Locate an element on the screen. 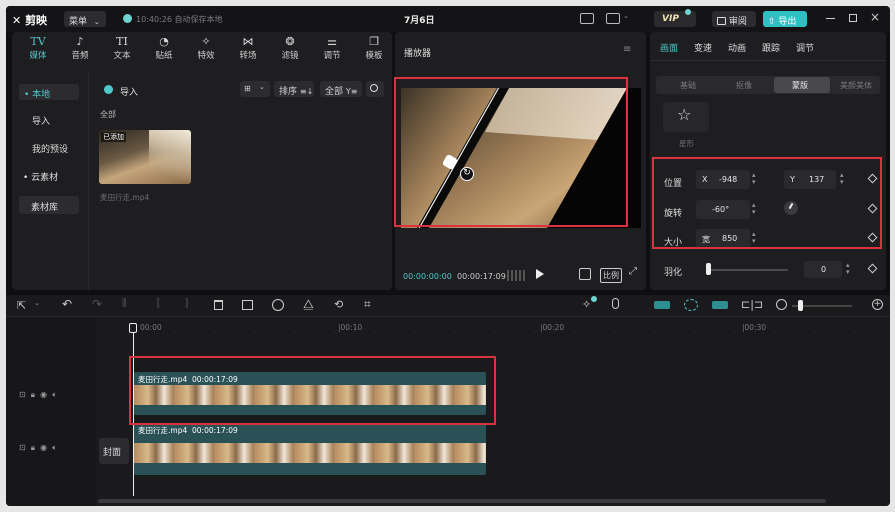  search-button is located at coordinates (375, 89).